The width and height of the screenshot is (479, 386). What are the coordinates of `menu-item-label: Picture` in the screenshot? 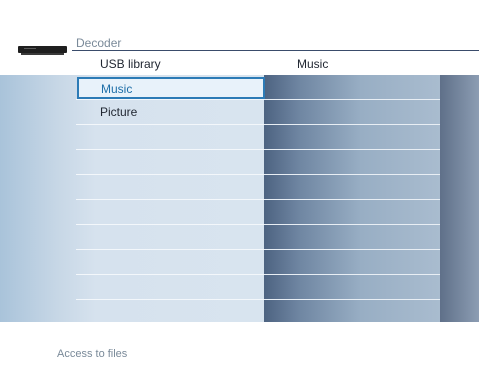 It's located at (119, 112).